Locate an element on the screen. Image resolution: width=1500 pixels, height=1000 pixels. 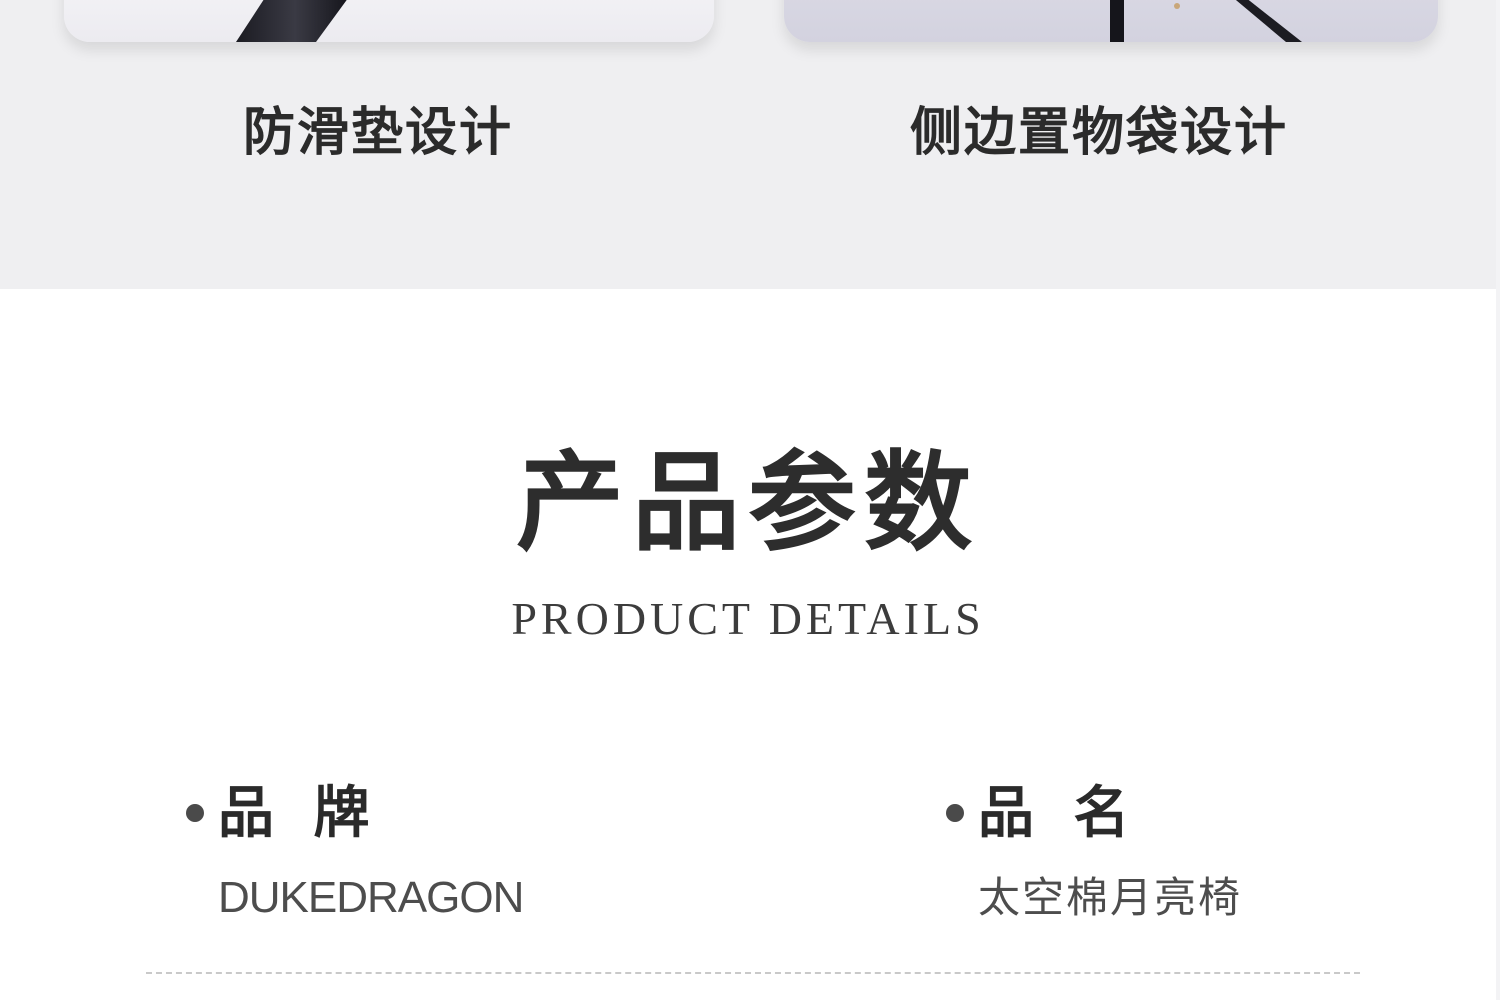
param-label: 品 牌 is located at coordinates (299, 813).